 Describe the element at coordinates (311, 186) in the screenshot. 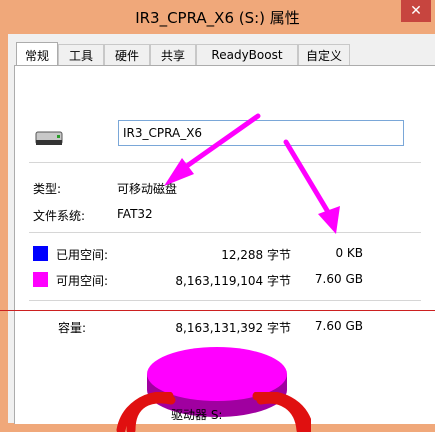

I see `arrow-to-space` at that location.